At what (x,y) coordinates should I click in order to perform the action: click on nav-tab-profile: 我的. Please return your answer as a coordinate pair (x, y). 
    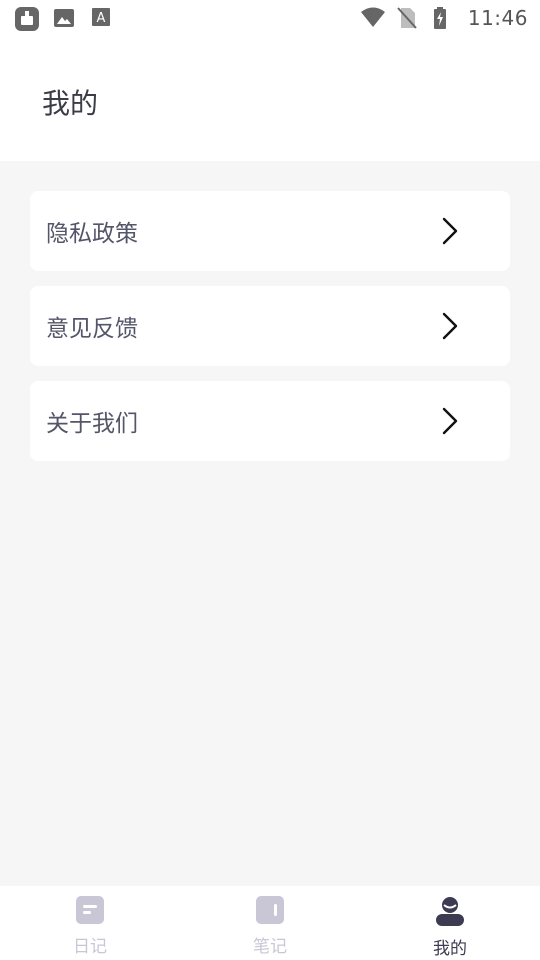
    Looking at the image, I should click on (450, 923).